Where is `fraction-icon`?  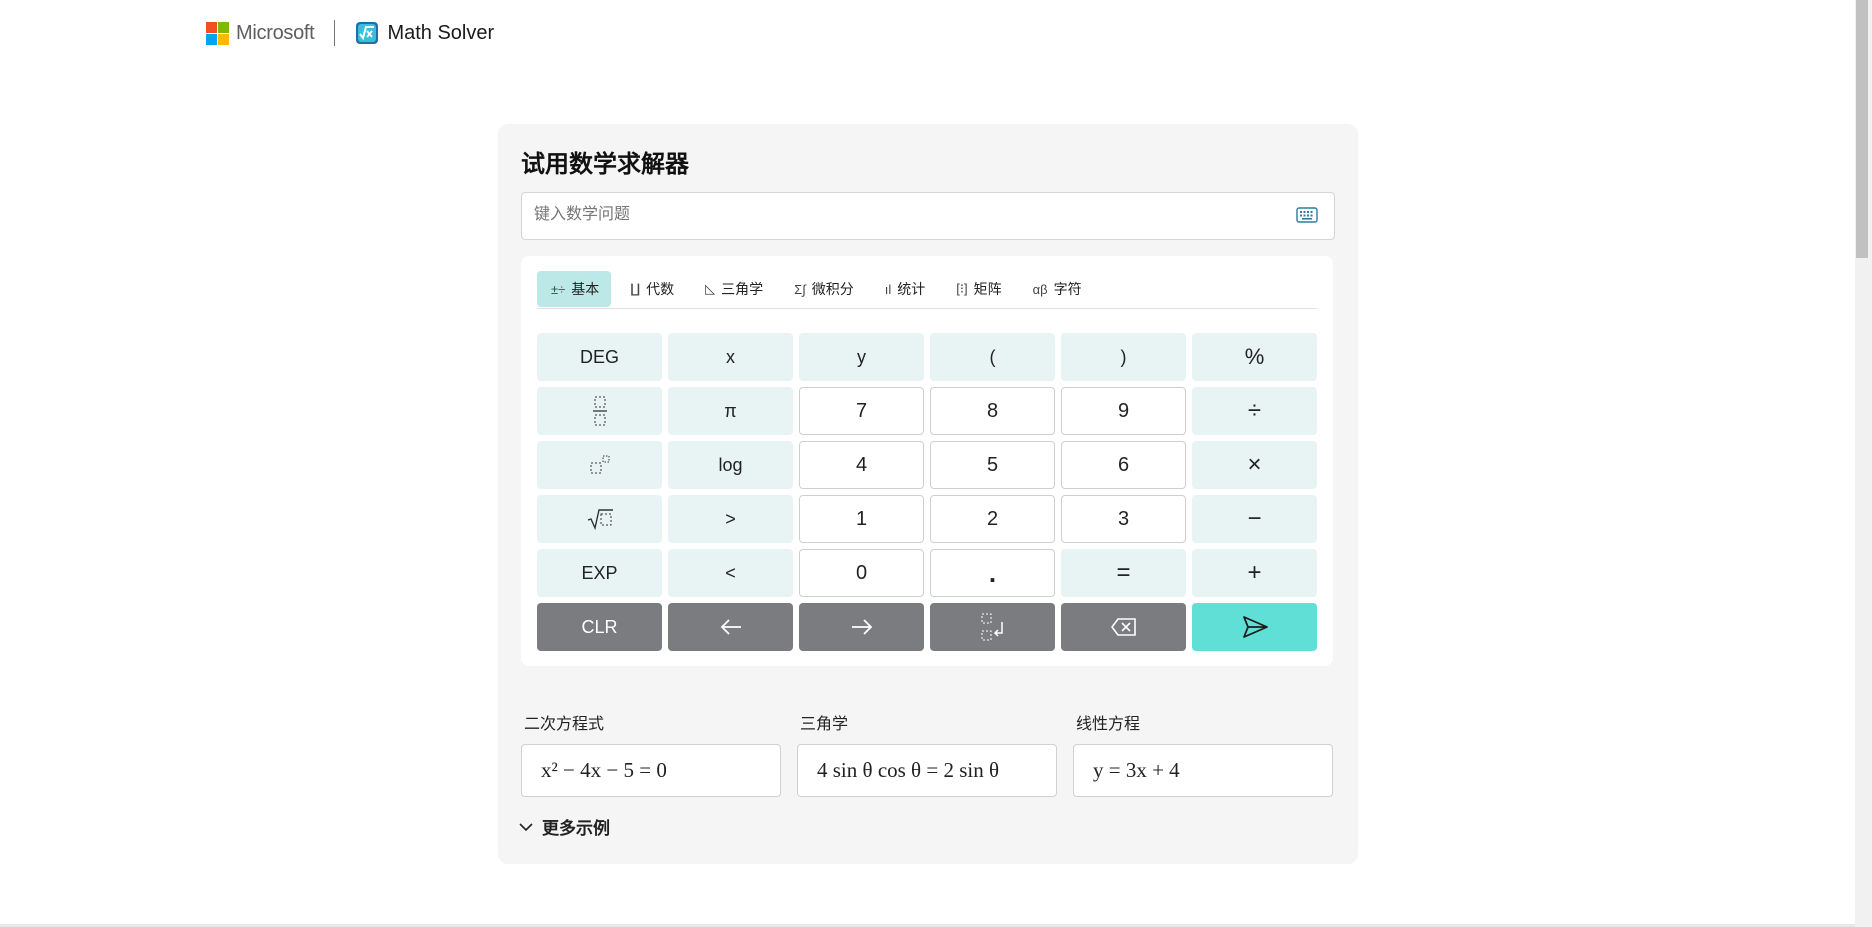 fraction-icon is located at coordinates (599, 411).